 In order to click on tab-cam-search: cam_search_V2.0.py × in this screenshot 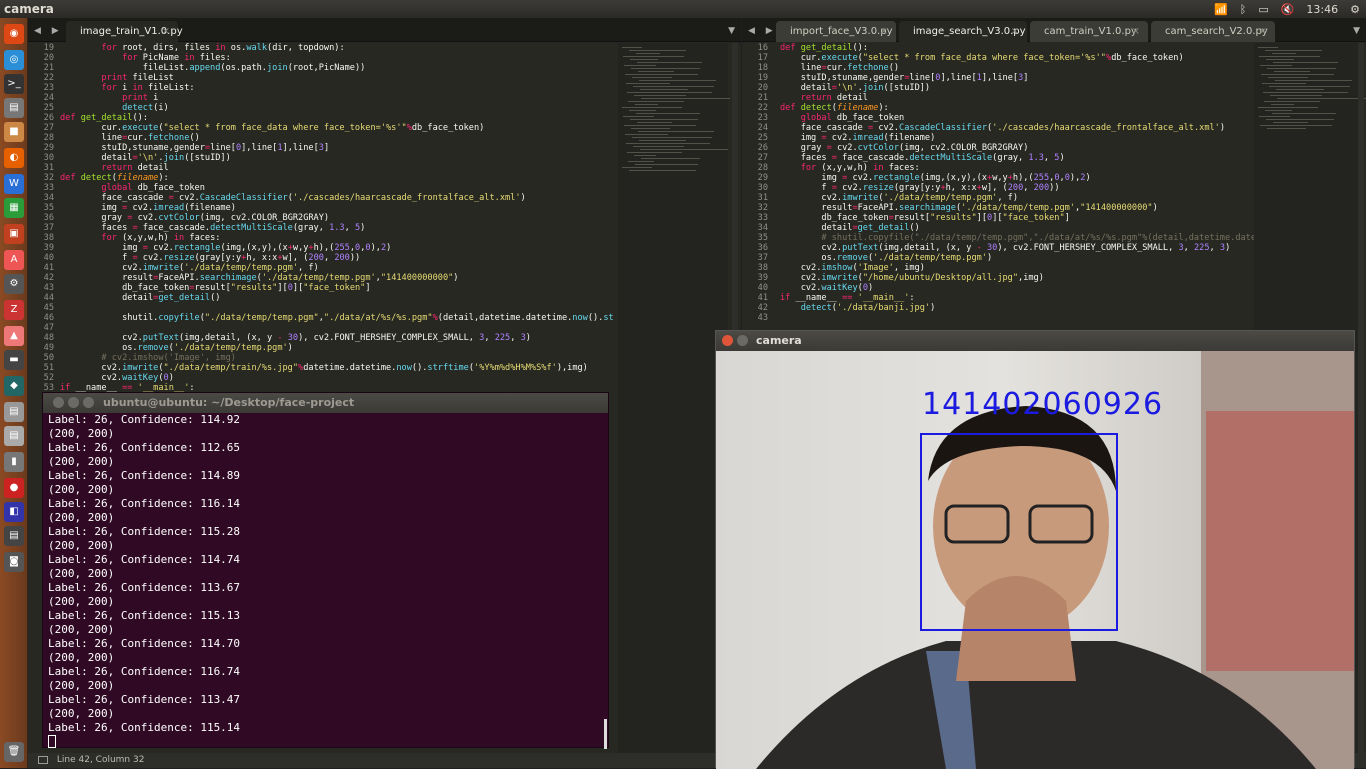, I will do `click(1213, 31)`.